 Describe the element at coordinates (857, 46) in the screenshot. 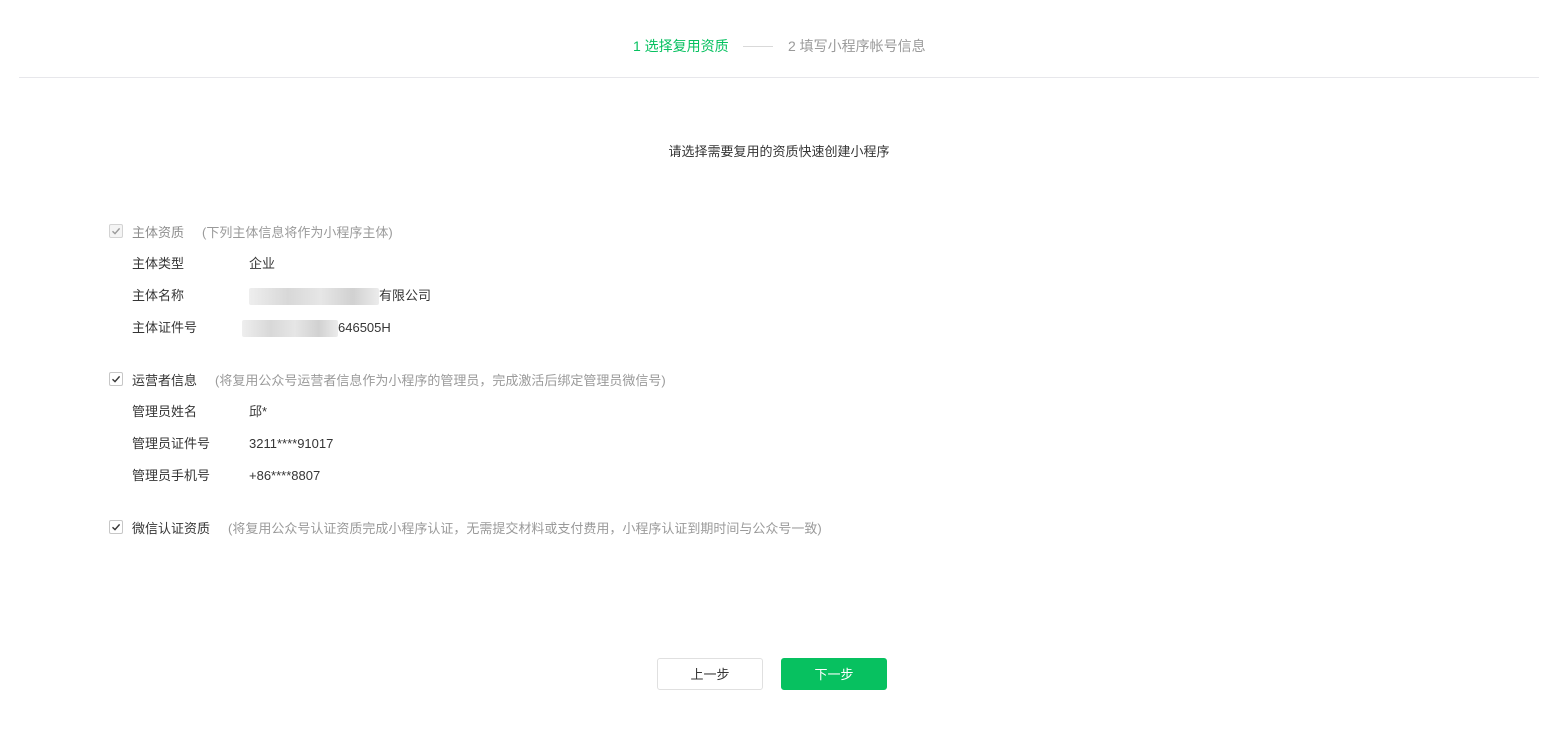

I see `step-2-label: 2 填写小程序帐号信息` at that location.